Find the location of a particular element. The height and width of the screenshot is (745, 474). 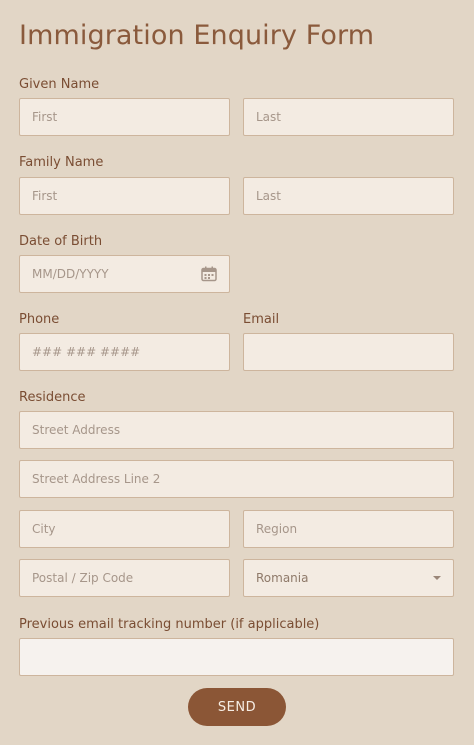

given-name-first-placeholder: First is located at coordinates (45, 117).